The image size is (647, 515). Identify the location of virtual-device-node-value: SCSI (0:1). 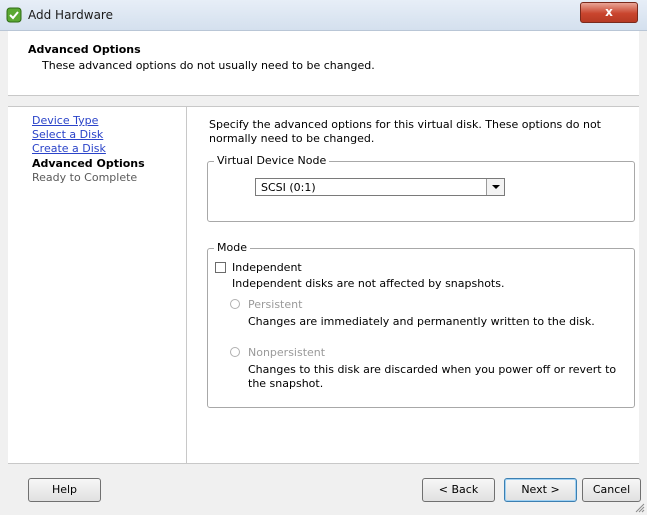
(288, 187).